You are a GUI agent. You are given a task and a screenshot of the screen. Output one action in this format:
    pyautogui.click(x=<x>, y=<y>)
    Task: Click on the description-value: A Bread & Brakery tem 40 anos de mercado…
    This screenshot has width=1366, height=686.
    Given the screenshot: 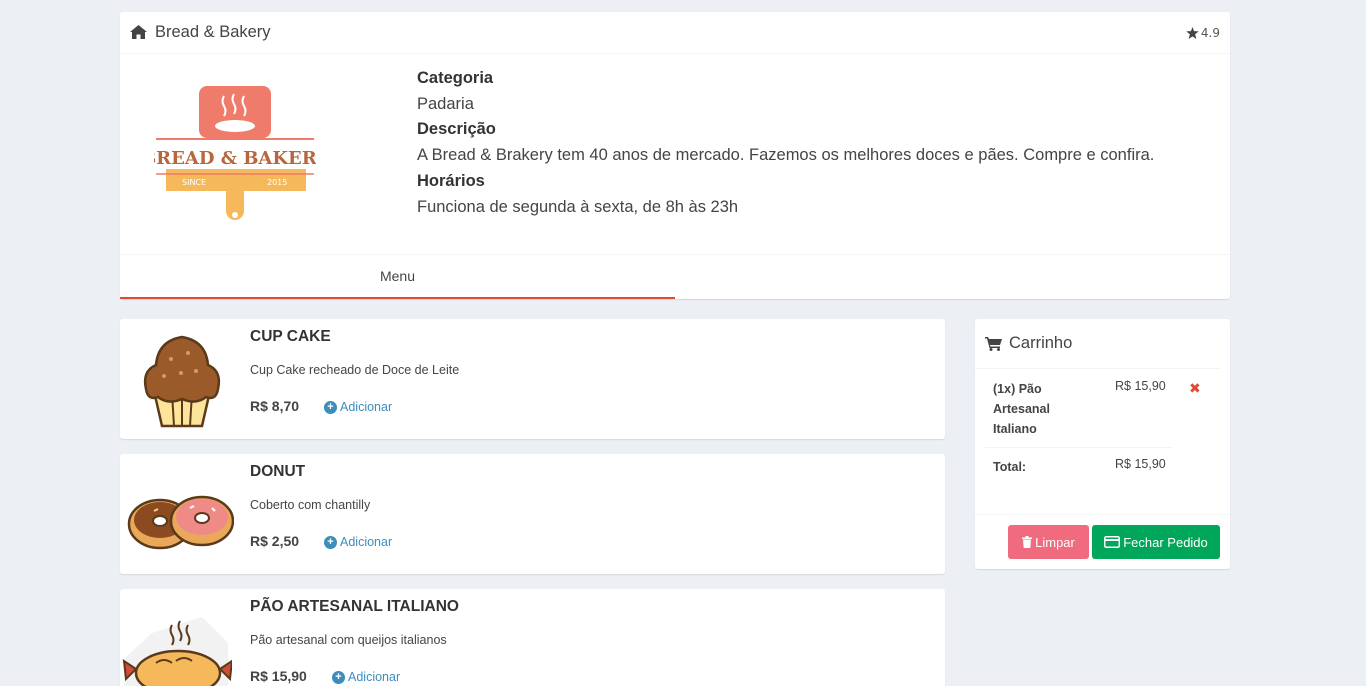 What is the action you would take?
    pyautogui.click(x=786, y=155)
    